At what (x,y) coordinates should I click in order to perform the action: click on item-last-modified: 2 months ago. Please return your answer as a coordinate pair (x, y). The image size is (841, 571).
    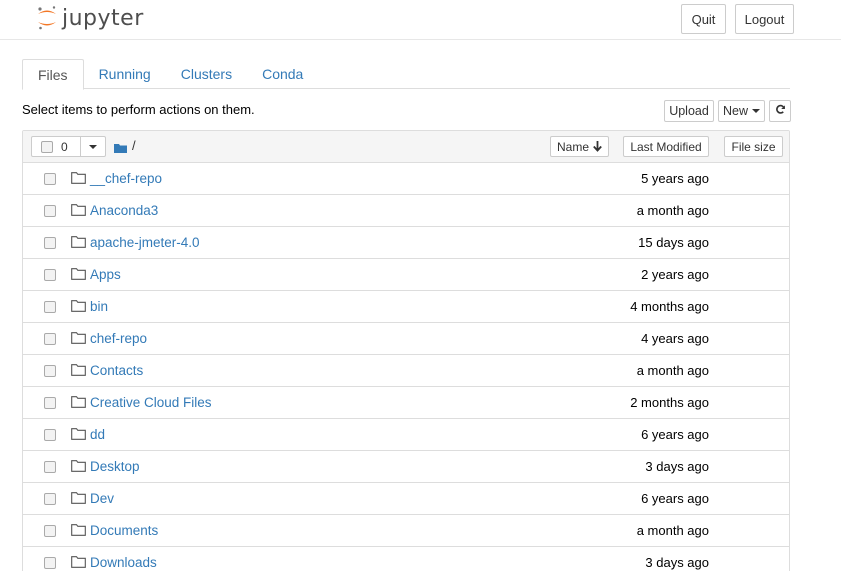
    Looking at the image, I should click on (669, 402).